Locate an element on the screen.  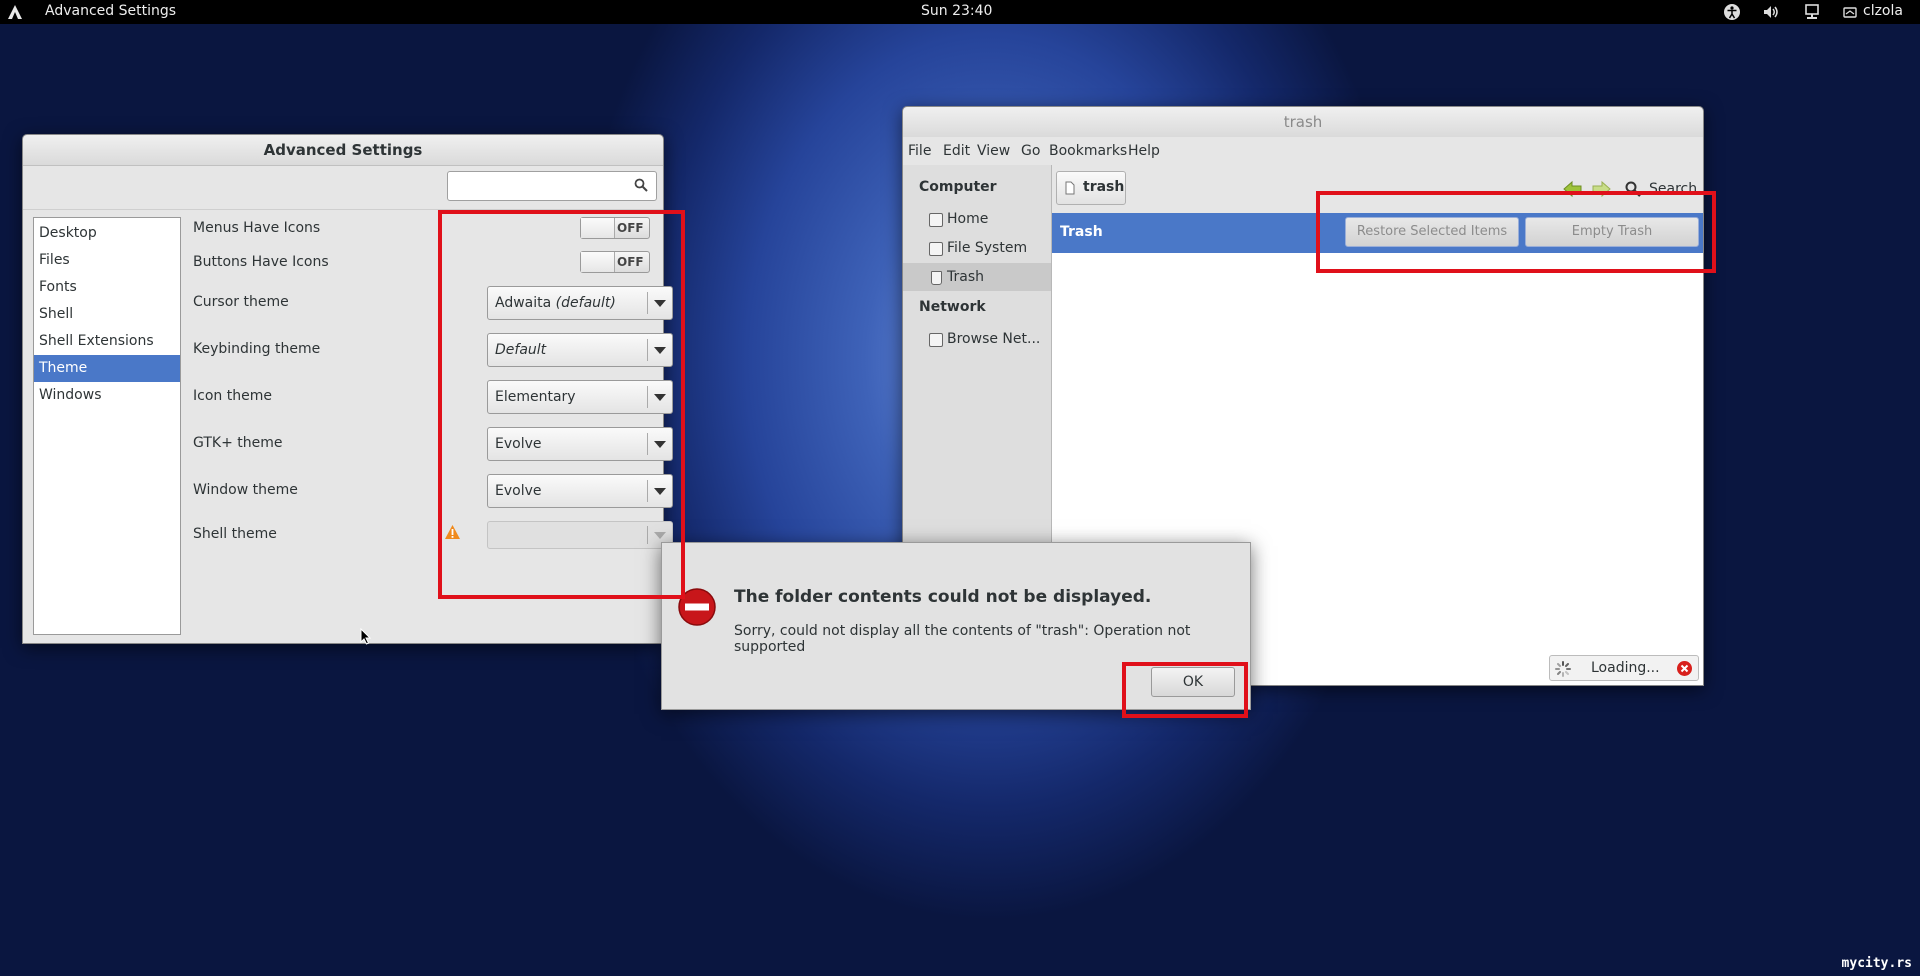
cursor-theme-label: Cursor theme is located at coordinates (241, 302).